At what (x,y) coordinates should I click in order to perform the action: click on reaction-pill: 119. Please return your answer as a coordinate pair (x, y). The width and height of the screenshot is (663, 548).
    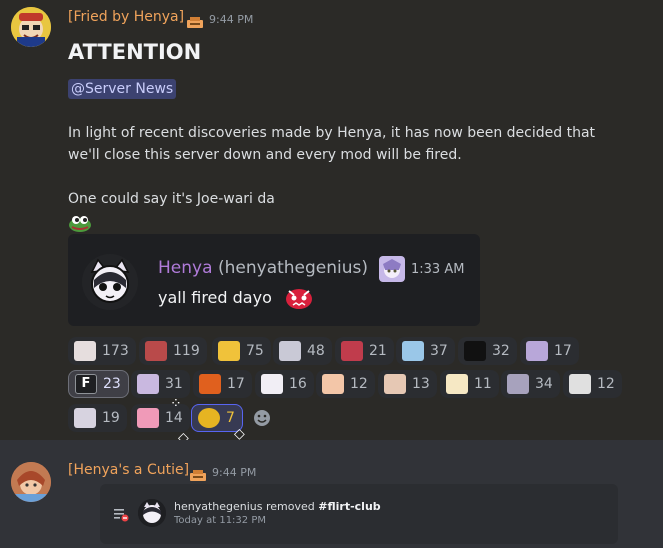
    Looking at the image, I should click on (173, 351).